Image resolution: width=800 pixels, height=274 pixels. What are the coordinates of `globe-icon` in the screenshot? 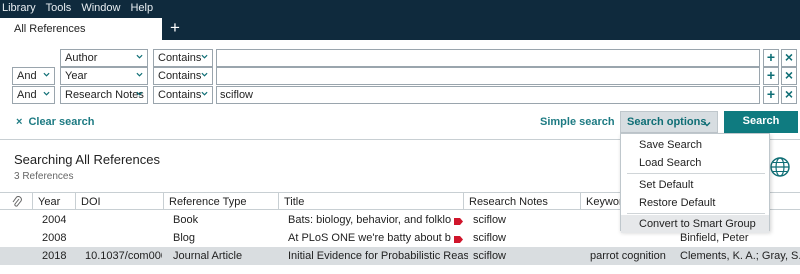 It's located at (780, 167).